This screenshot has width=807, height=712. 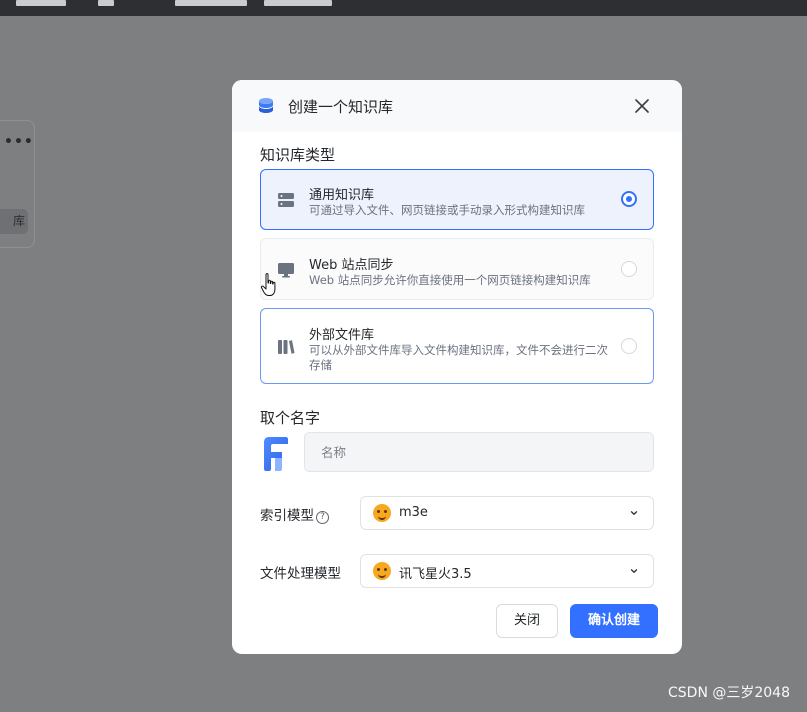 I want to click on dialog-title: 创建一个知识库, so click(x=341, y=107).